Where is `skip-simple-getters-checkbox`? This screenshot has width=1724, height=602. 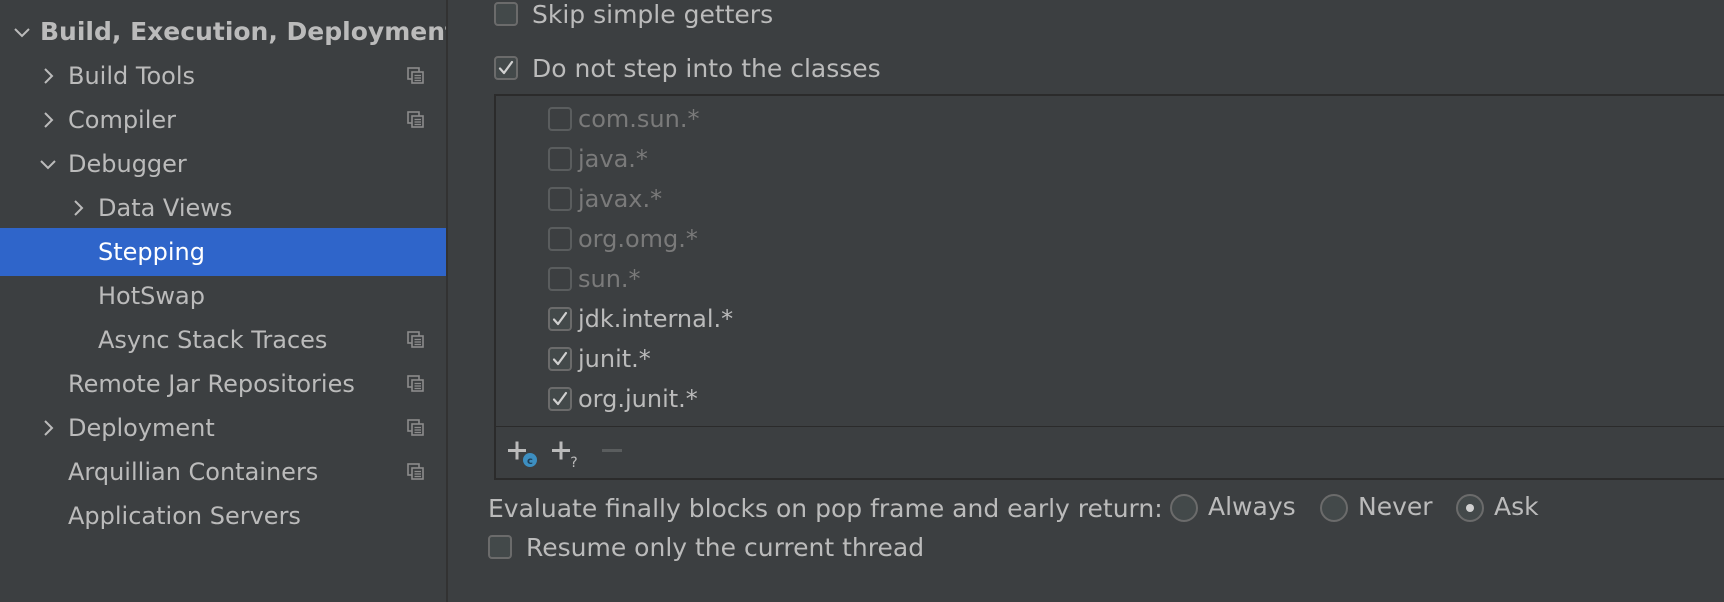 skip-simple-getters-checkbox is located at coordinates (506, 14).